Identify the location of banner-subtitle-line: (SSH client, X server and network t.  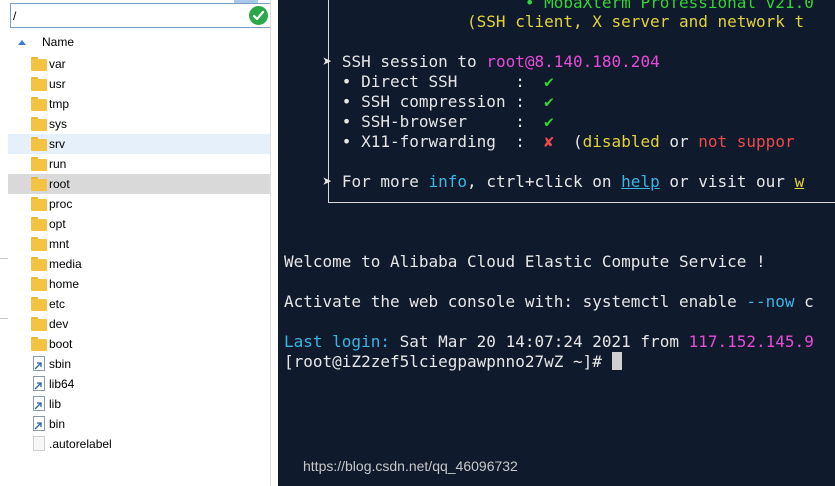
(544, 22).